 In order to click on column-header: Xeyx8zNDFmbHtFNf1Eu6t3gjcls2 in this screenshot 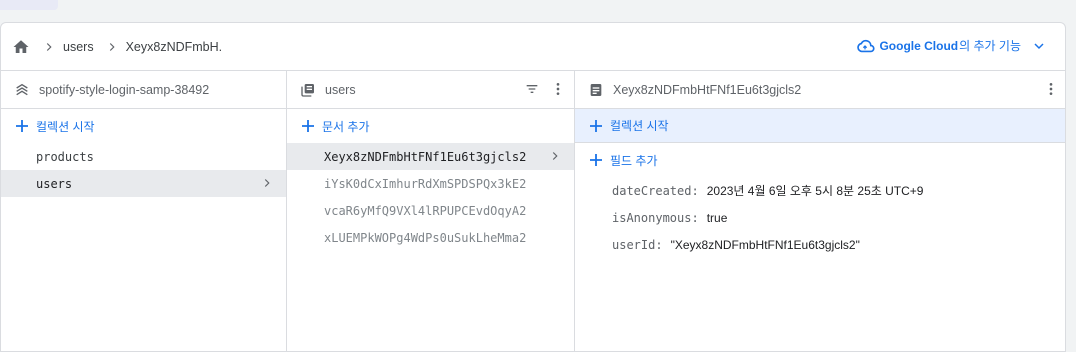, I will do `click(820, 90)`.